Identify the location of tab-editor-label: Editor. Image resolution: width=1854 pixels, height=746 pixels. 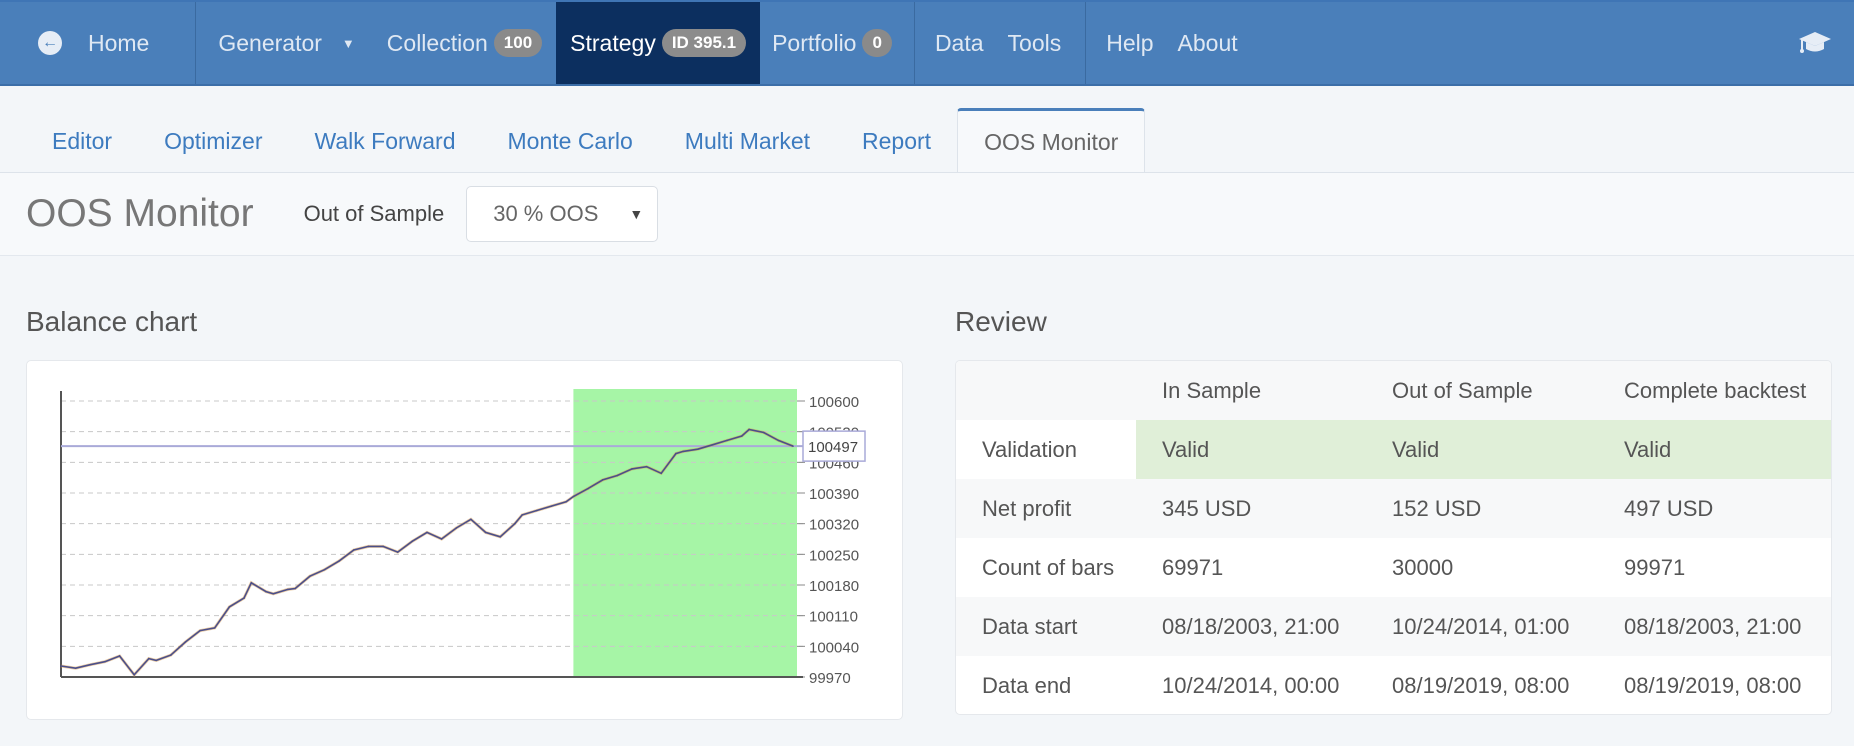
(82, 141).